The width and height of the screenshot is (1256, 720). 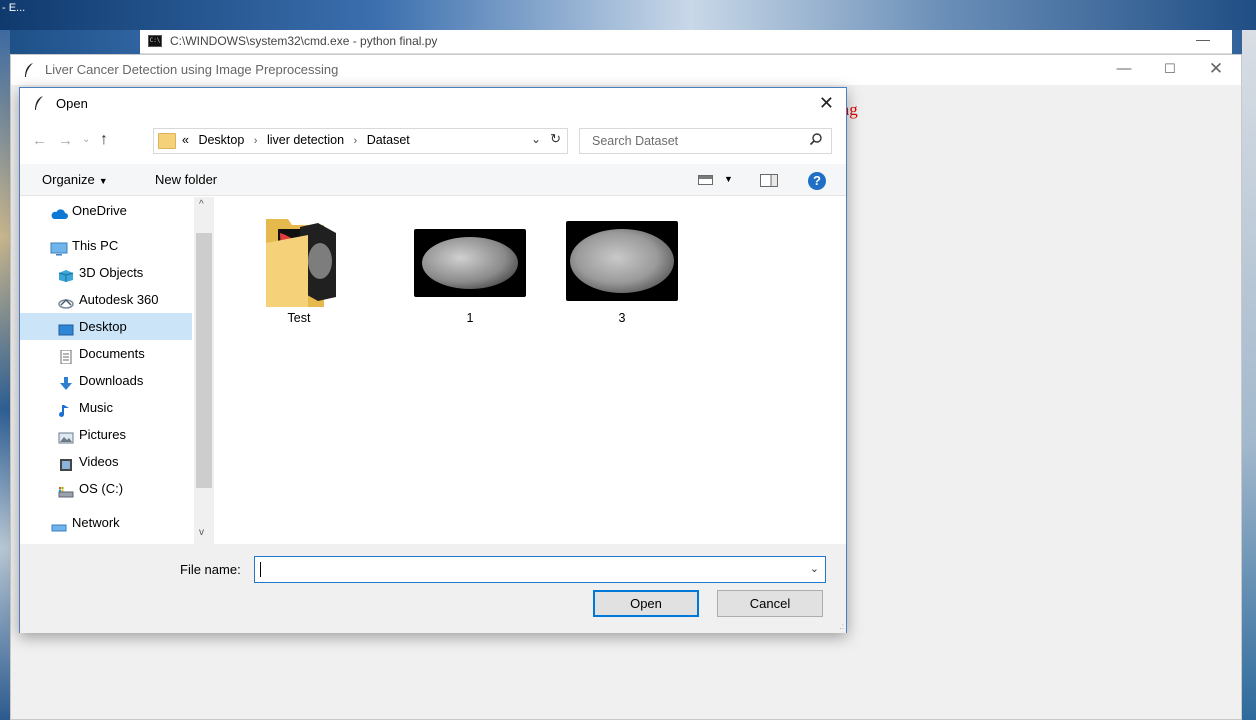 I want to click on nav-item-label: OneDrive, so click(x=99, y=210).